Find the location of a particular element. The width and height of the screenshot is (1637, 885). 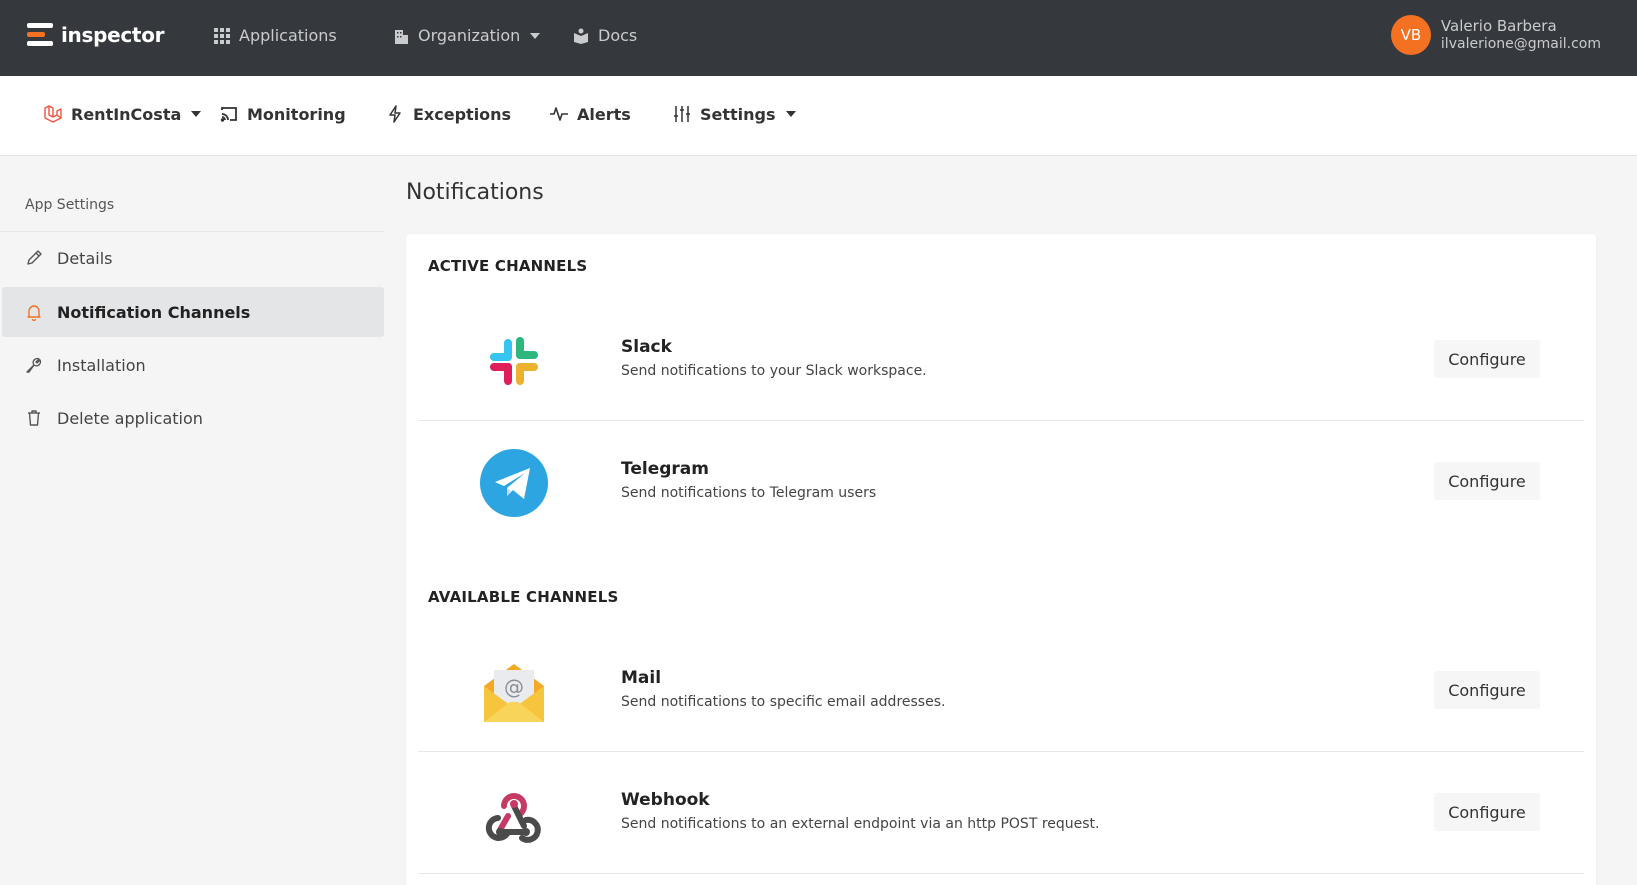

app-selector-label: RentInCosta is located at coordinates (126, 114).